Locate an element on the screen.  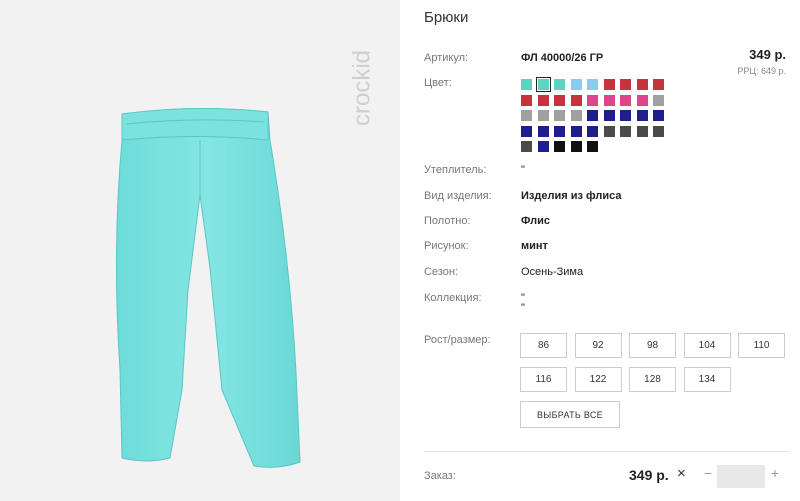
decrement-button: − is located at coordinates (708, 473).